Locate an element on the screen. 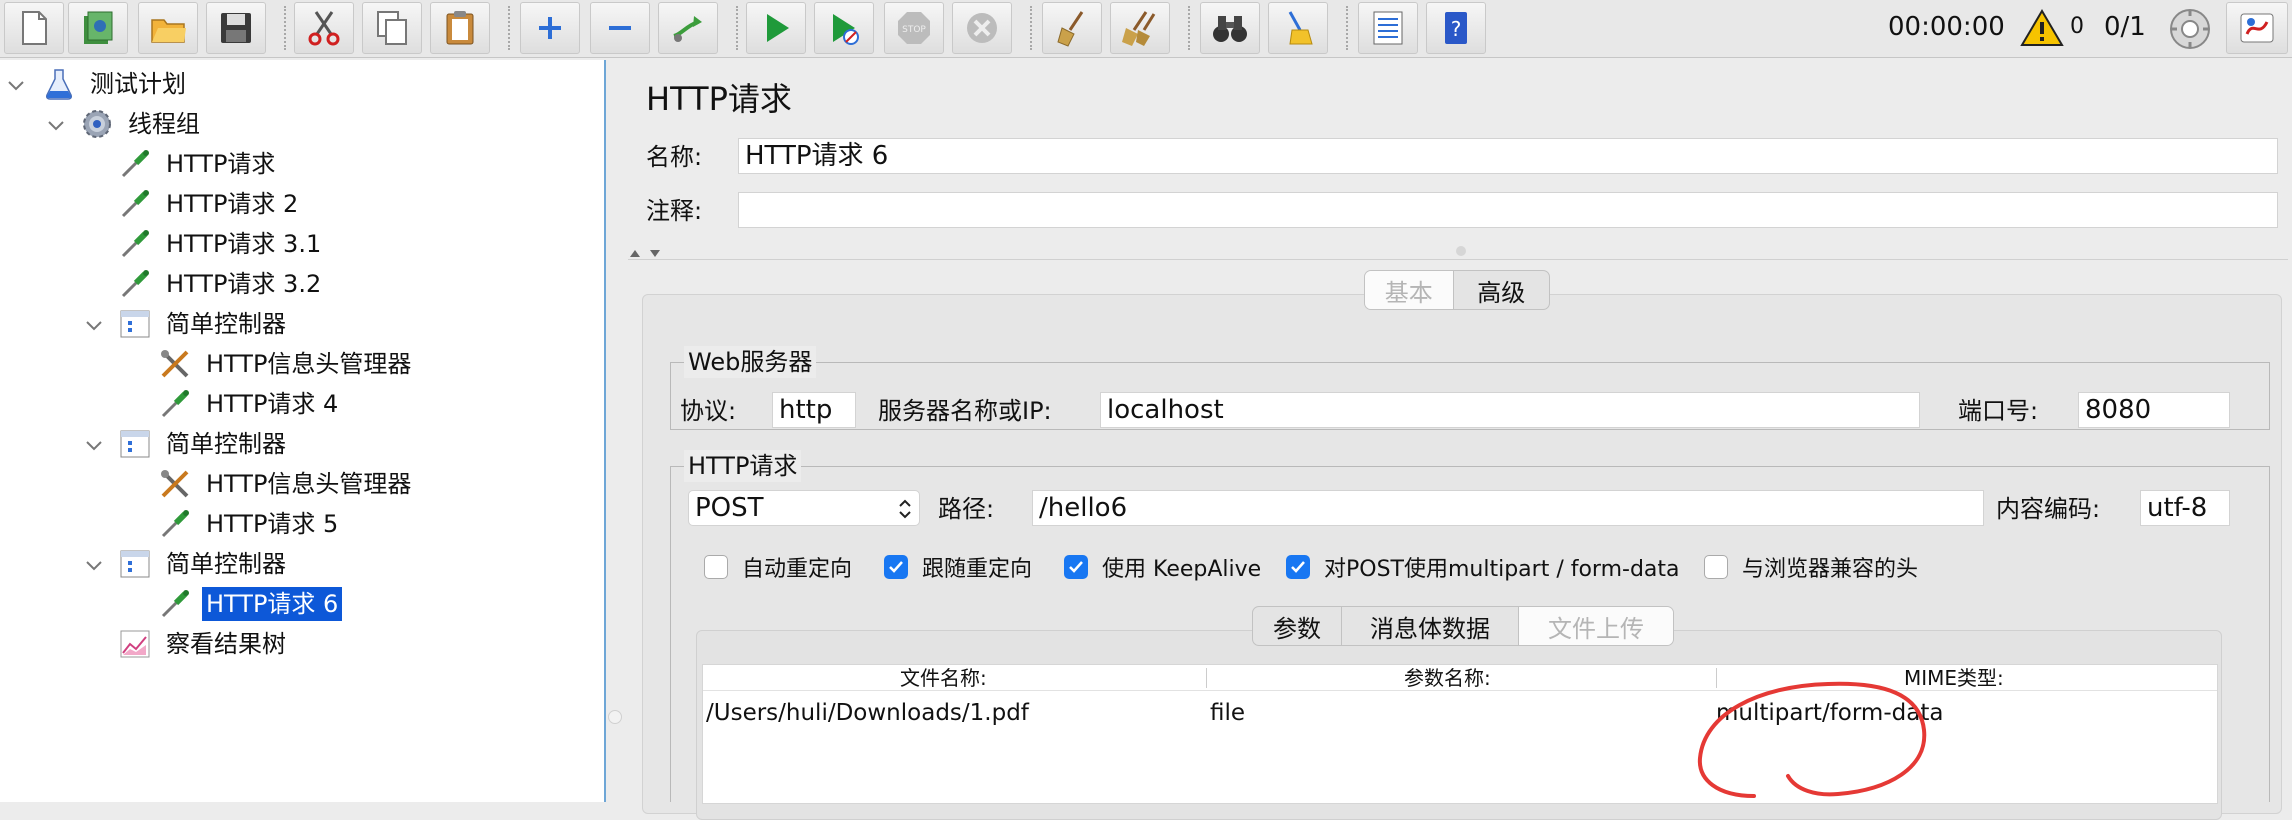 This screenshot has height=820, width=2292. tab-body-data: 消息体数据 is located at coordinates (1430, 626).